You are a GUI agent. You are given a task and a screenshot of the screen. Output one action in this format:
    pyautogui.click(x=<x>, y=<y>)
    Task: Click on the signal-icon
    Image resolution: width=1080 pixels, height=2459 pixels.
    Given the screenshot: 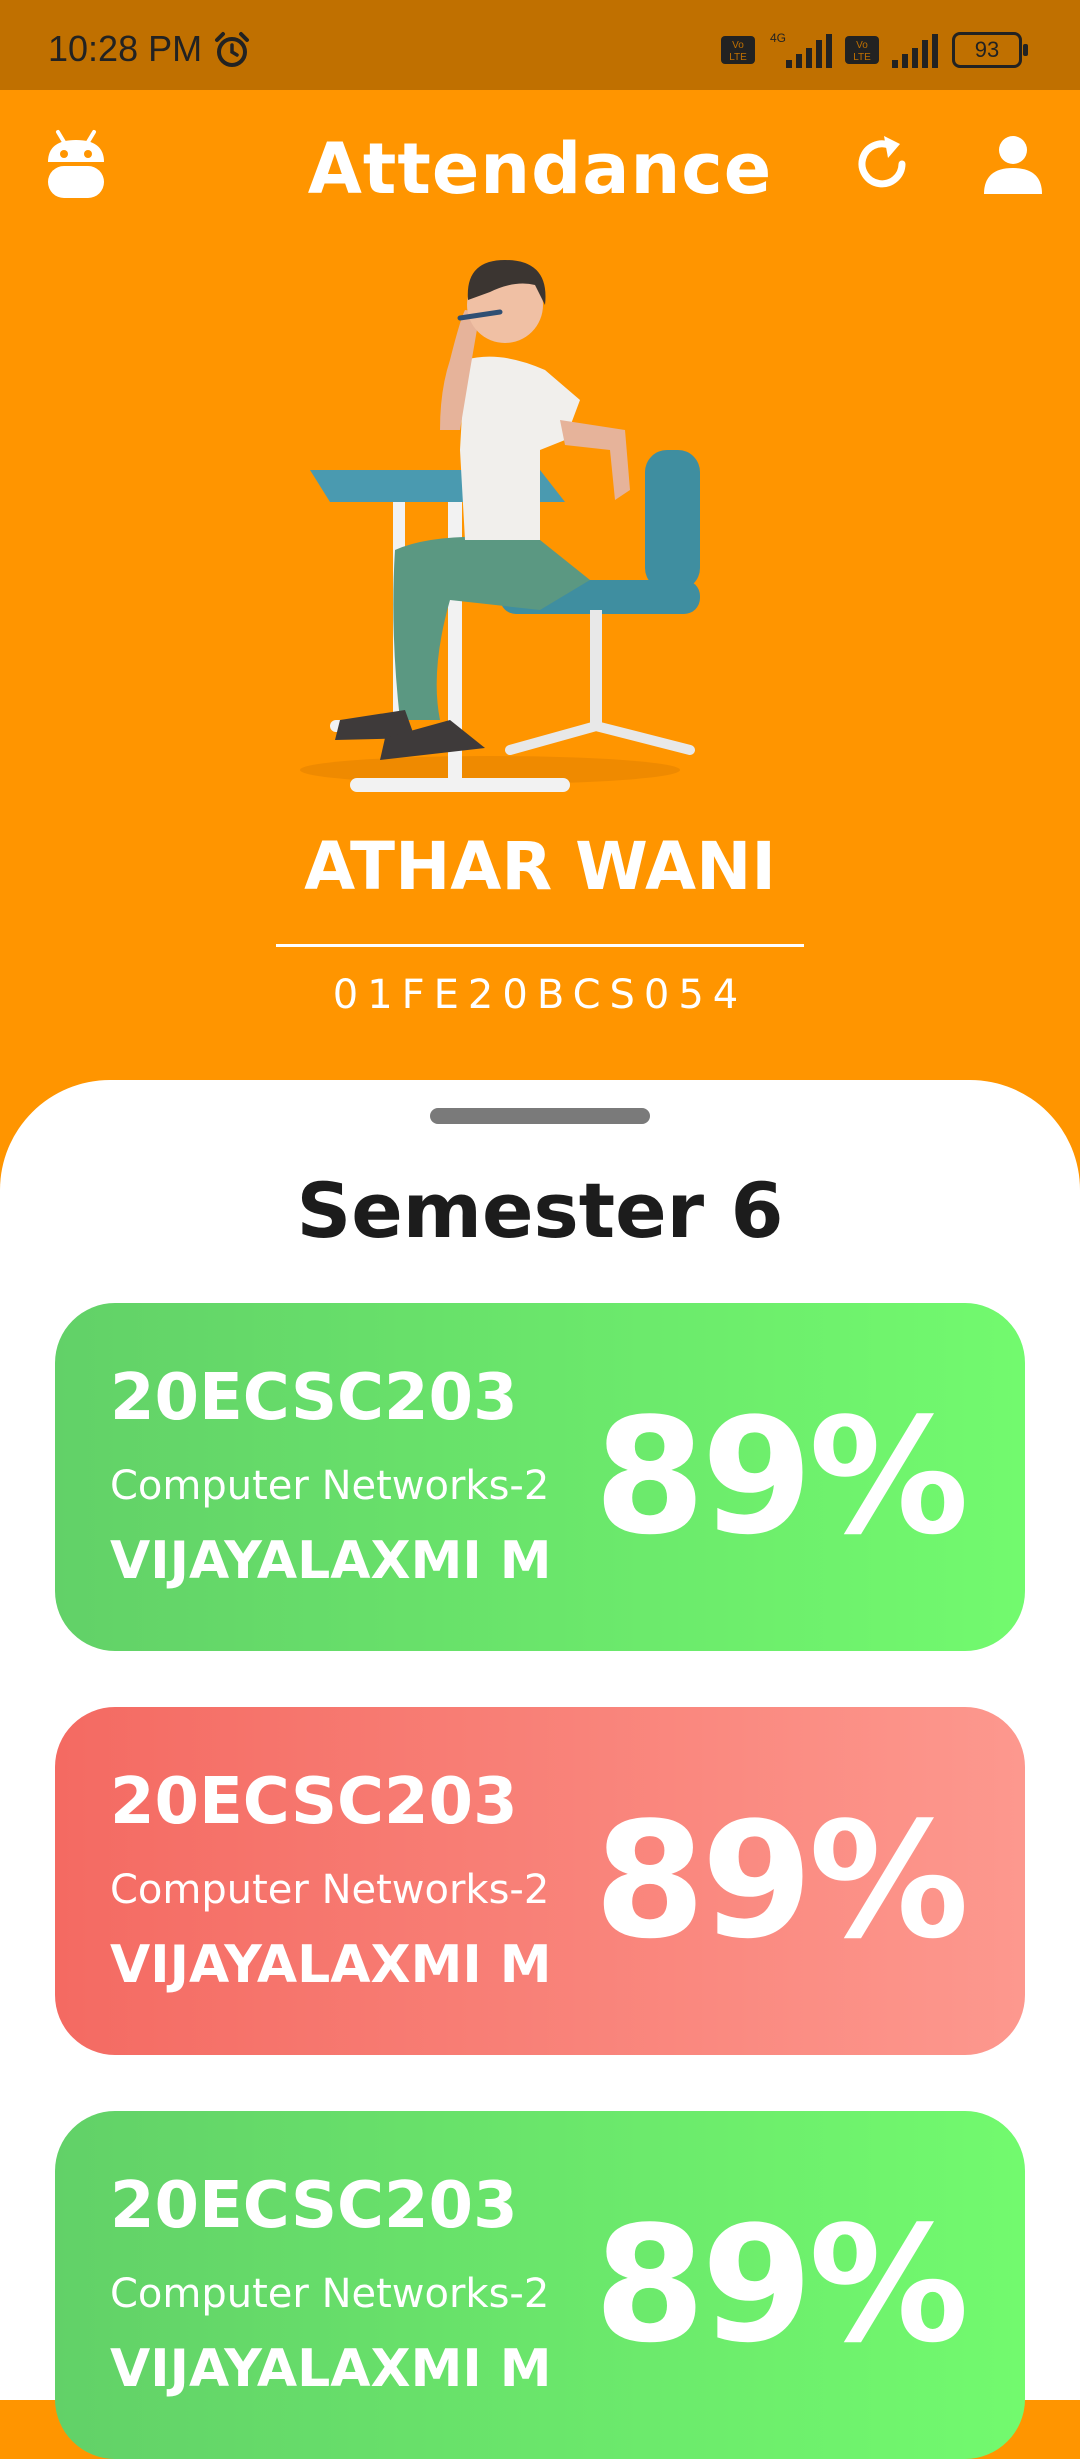 What is the action you would take?
    pyautogui.click(x=915, y=51)
    